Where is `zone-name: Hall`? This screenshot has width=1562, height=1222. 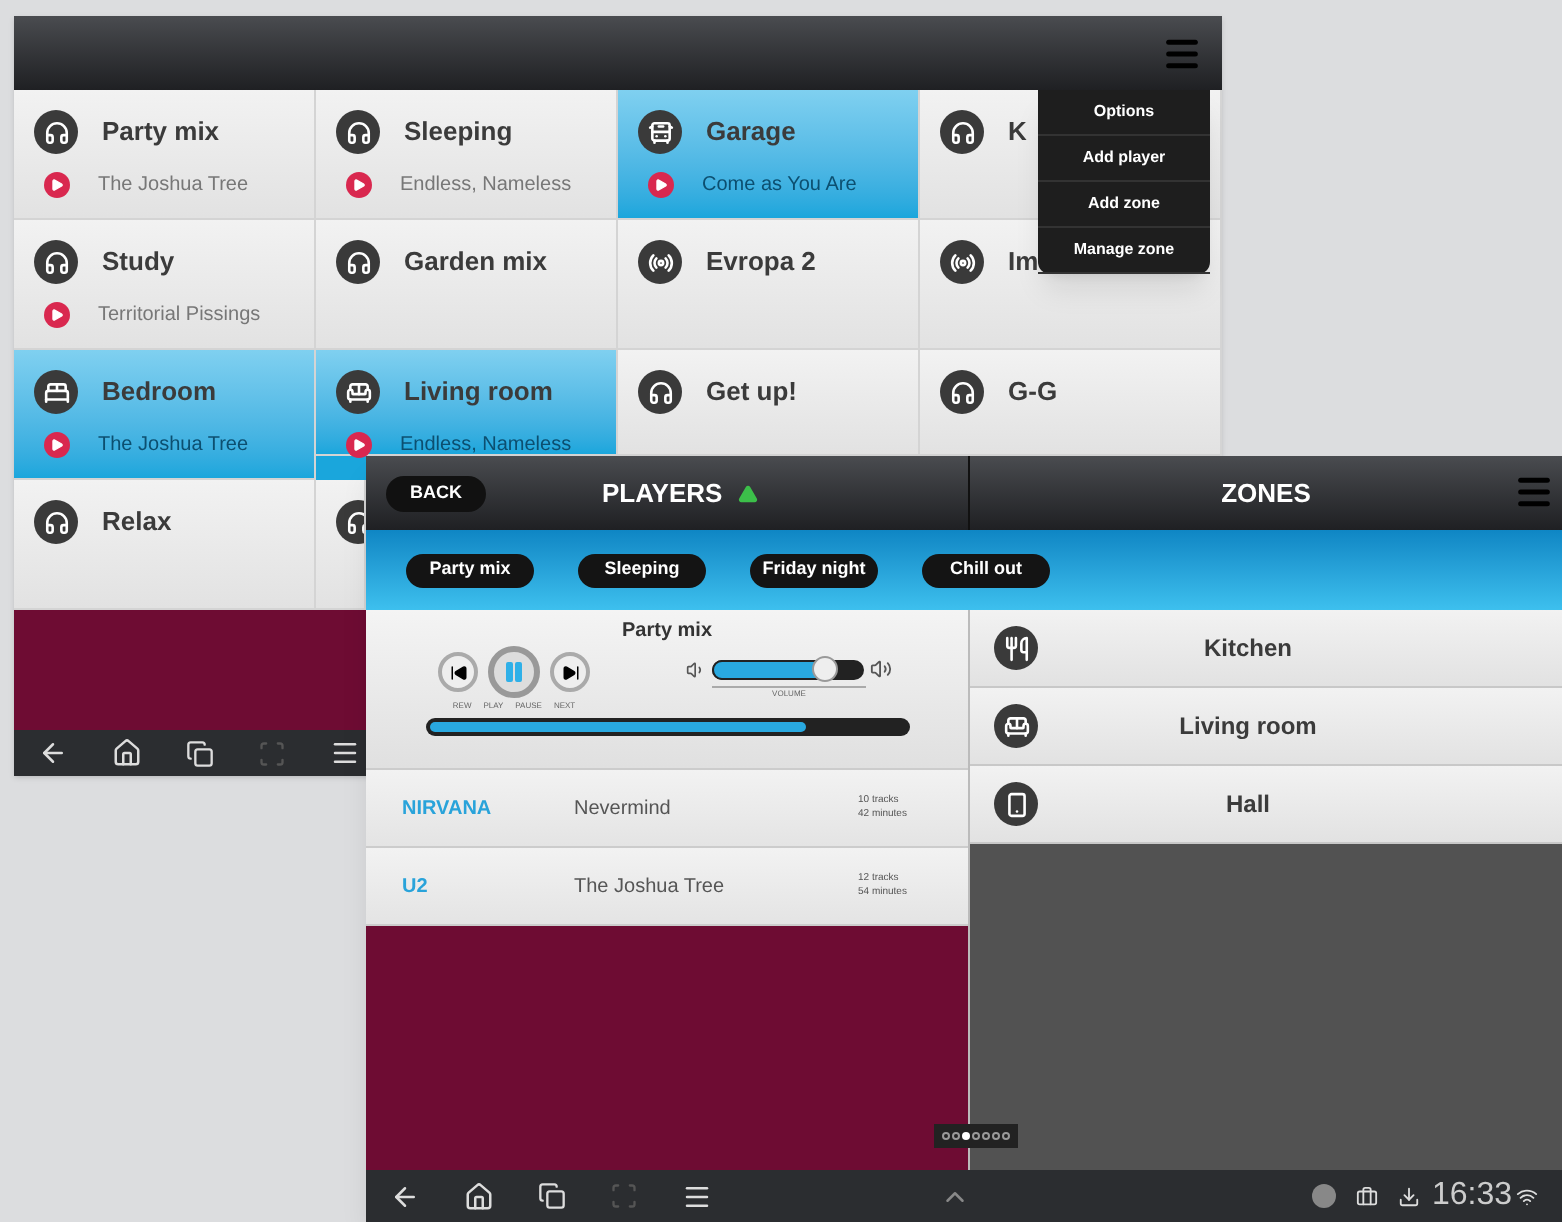
zone-name: Hall is located at coordinates (1247, 805).